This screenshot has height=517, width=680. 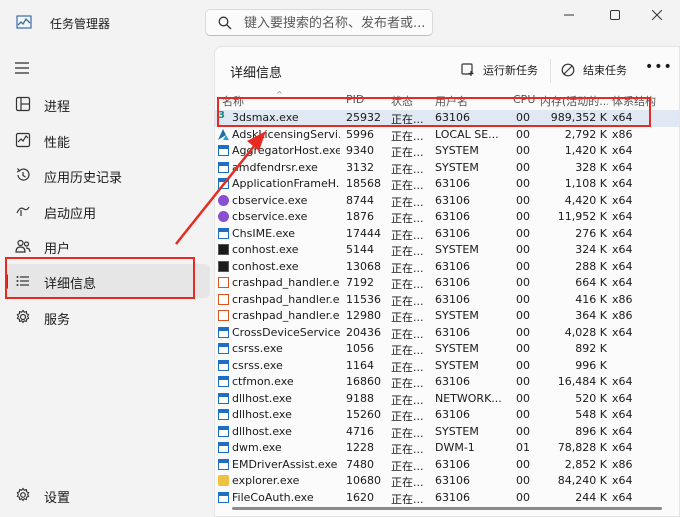 I want to click on process-pid: 5144, so click(x=360, y=249).